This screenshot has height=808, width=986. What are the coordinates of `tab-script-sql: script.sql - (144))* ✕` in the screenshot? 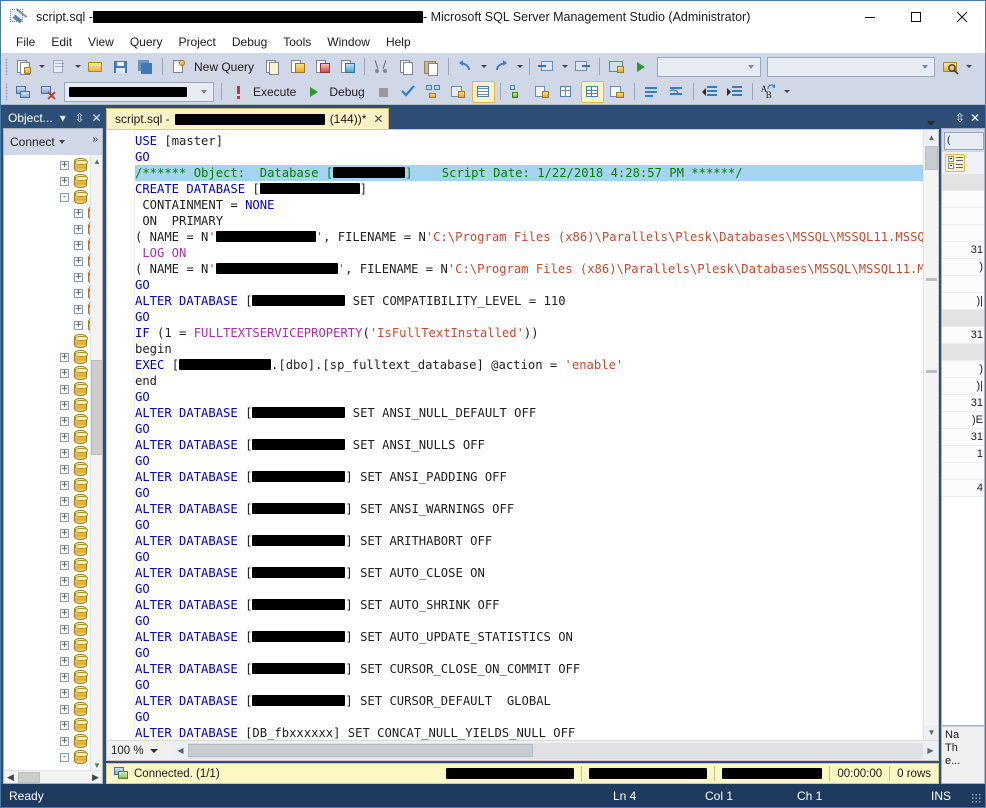 It's located at (248, 118).